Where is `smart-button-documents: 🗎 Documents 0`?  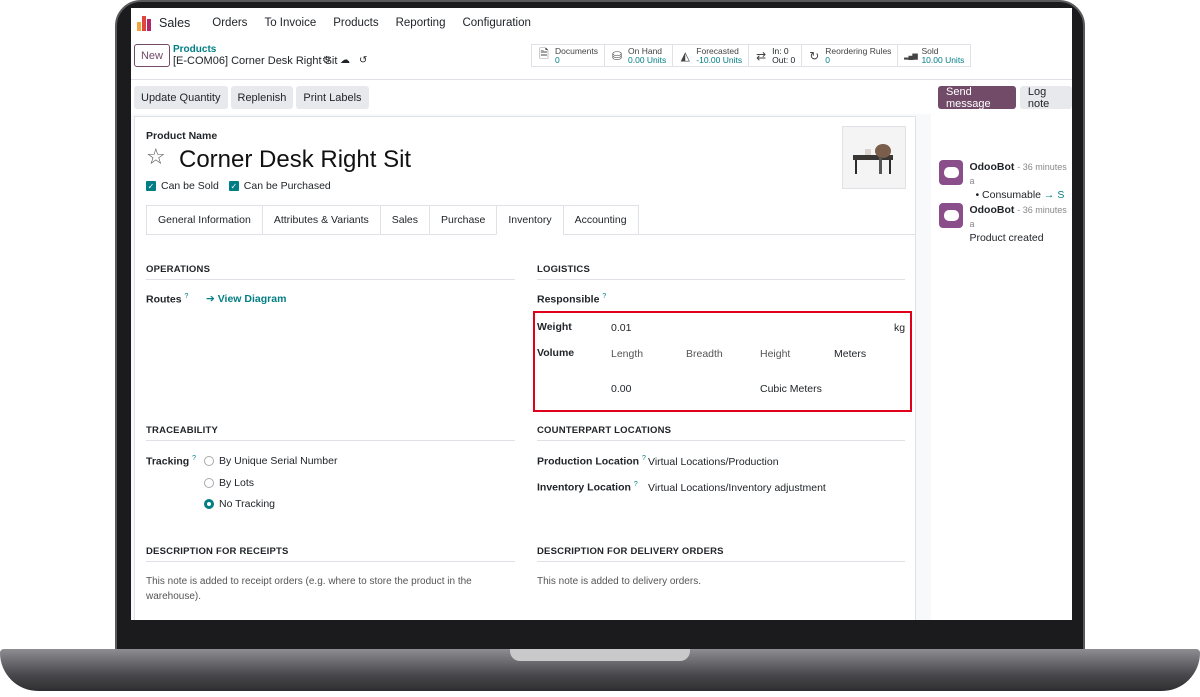 smart-button-documents: 🗎 Documents 0 is located at coordinates (568, 55).